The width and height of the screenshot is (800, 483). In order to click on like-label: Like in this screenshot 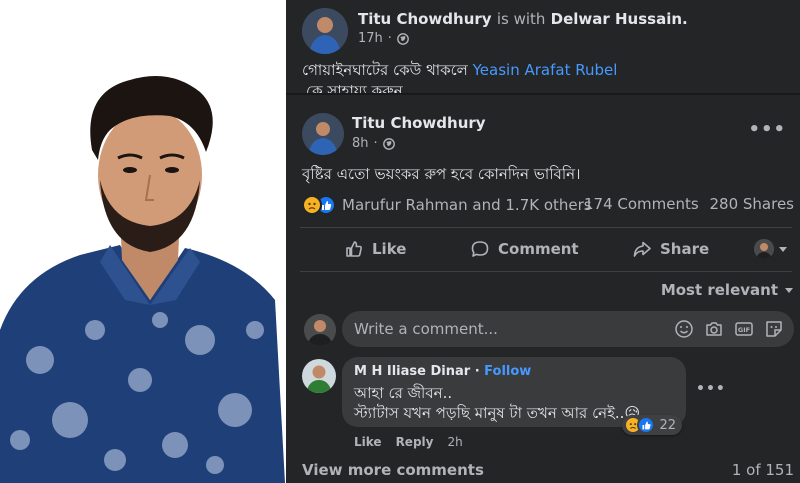, I will do `click(389, 249)`.